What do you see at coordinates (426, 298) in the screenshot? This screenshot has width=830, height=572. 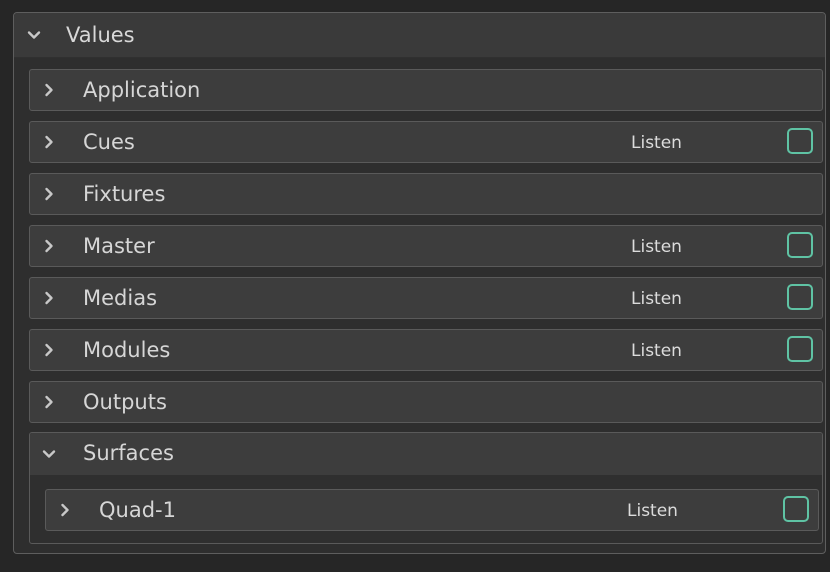 I see `section-medias: Medias Listen` at bounding box center [426, 298].